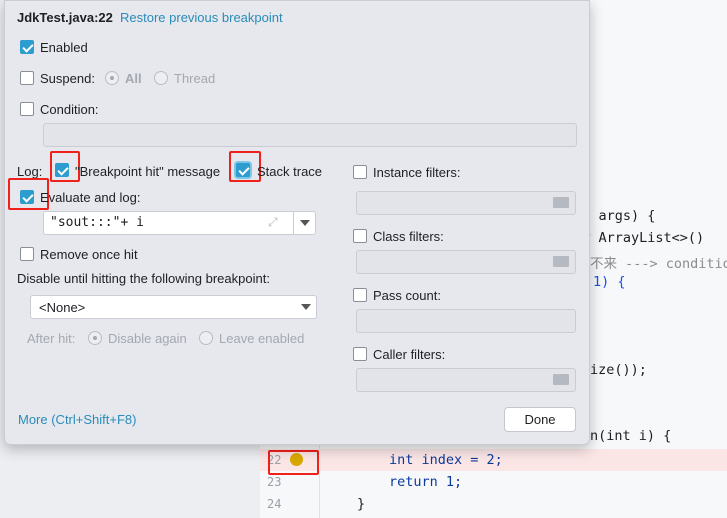  Describe the element at coordinates (658, 264) in the screenshot. I see `code-comment: 不来 ---> condition` at that location.